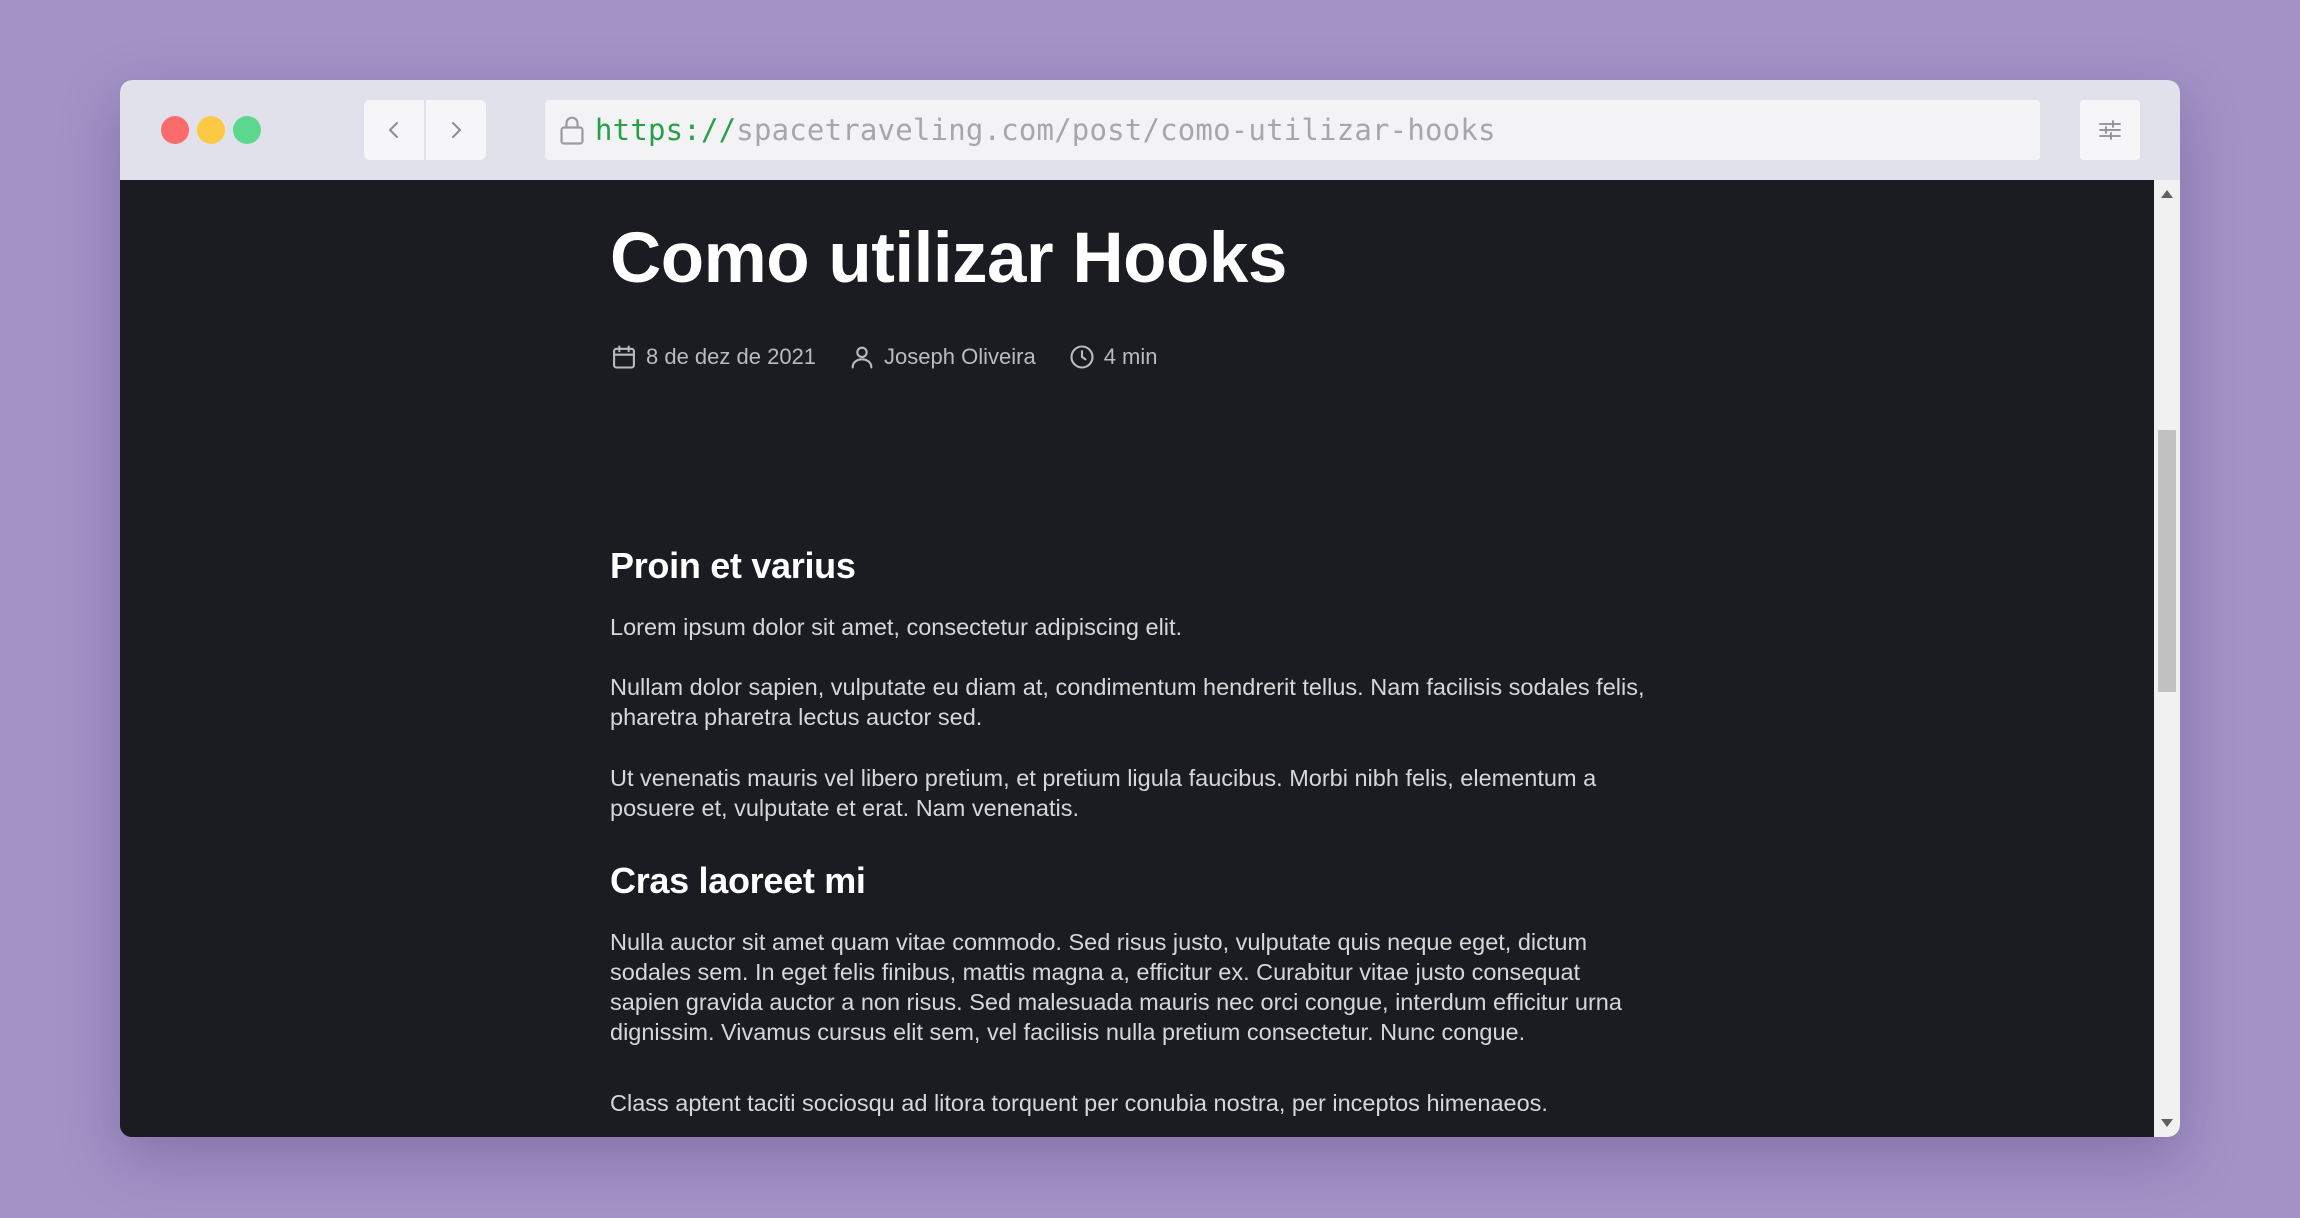  I want to click on post-author: Joseph Oliveira, so click(942, 357).